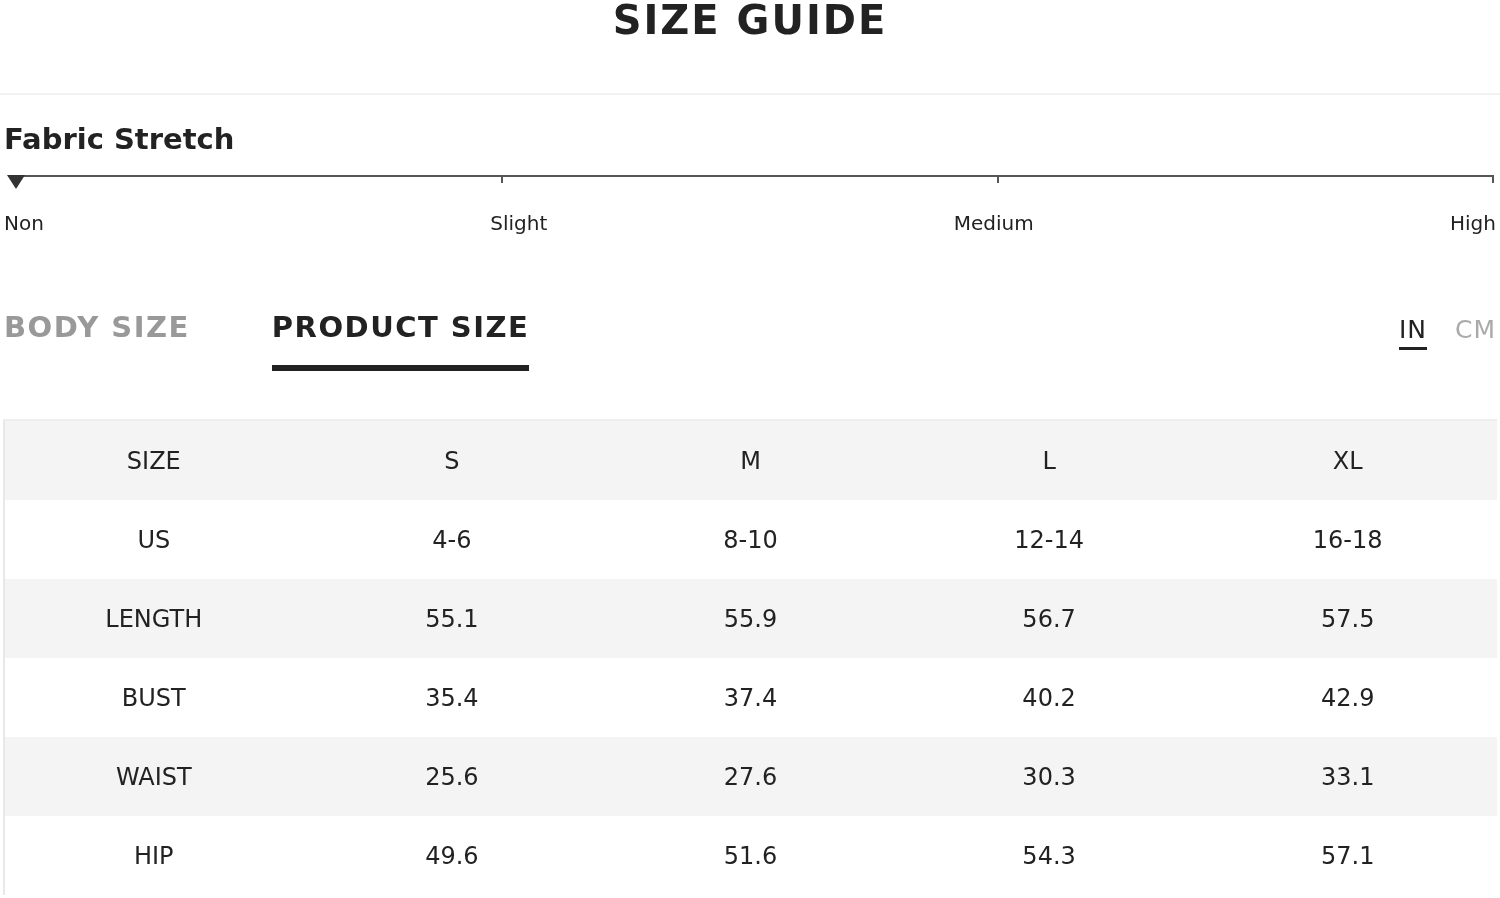  Describe the element at coordinates (119, 139) in the screenshot. I see `section-heading: Fabric Stretch` at that location.